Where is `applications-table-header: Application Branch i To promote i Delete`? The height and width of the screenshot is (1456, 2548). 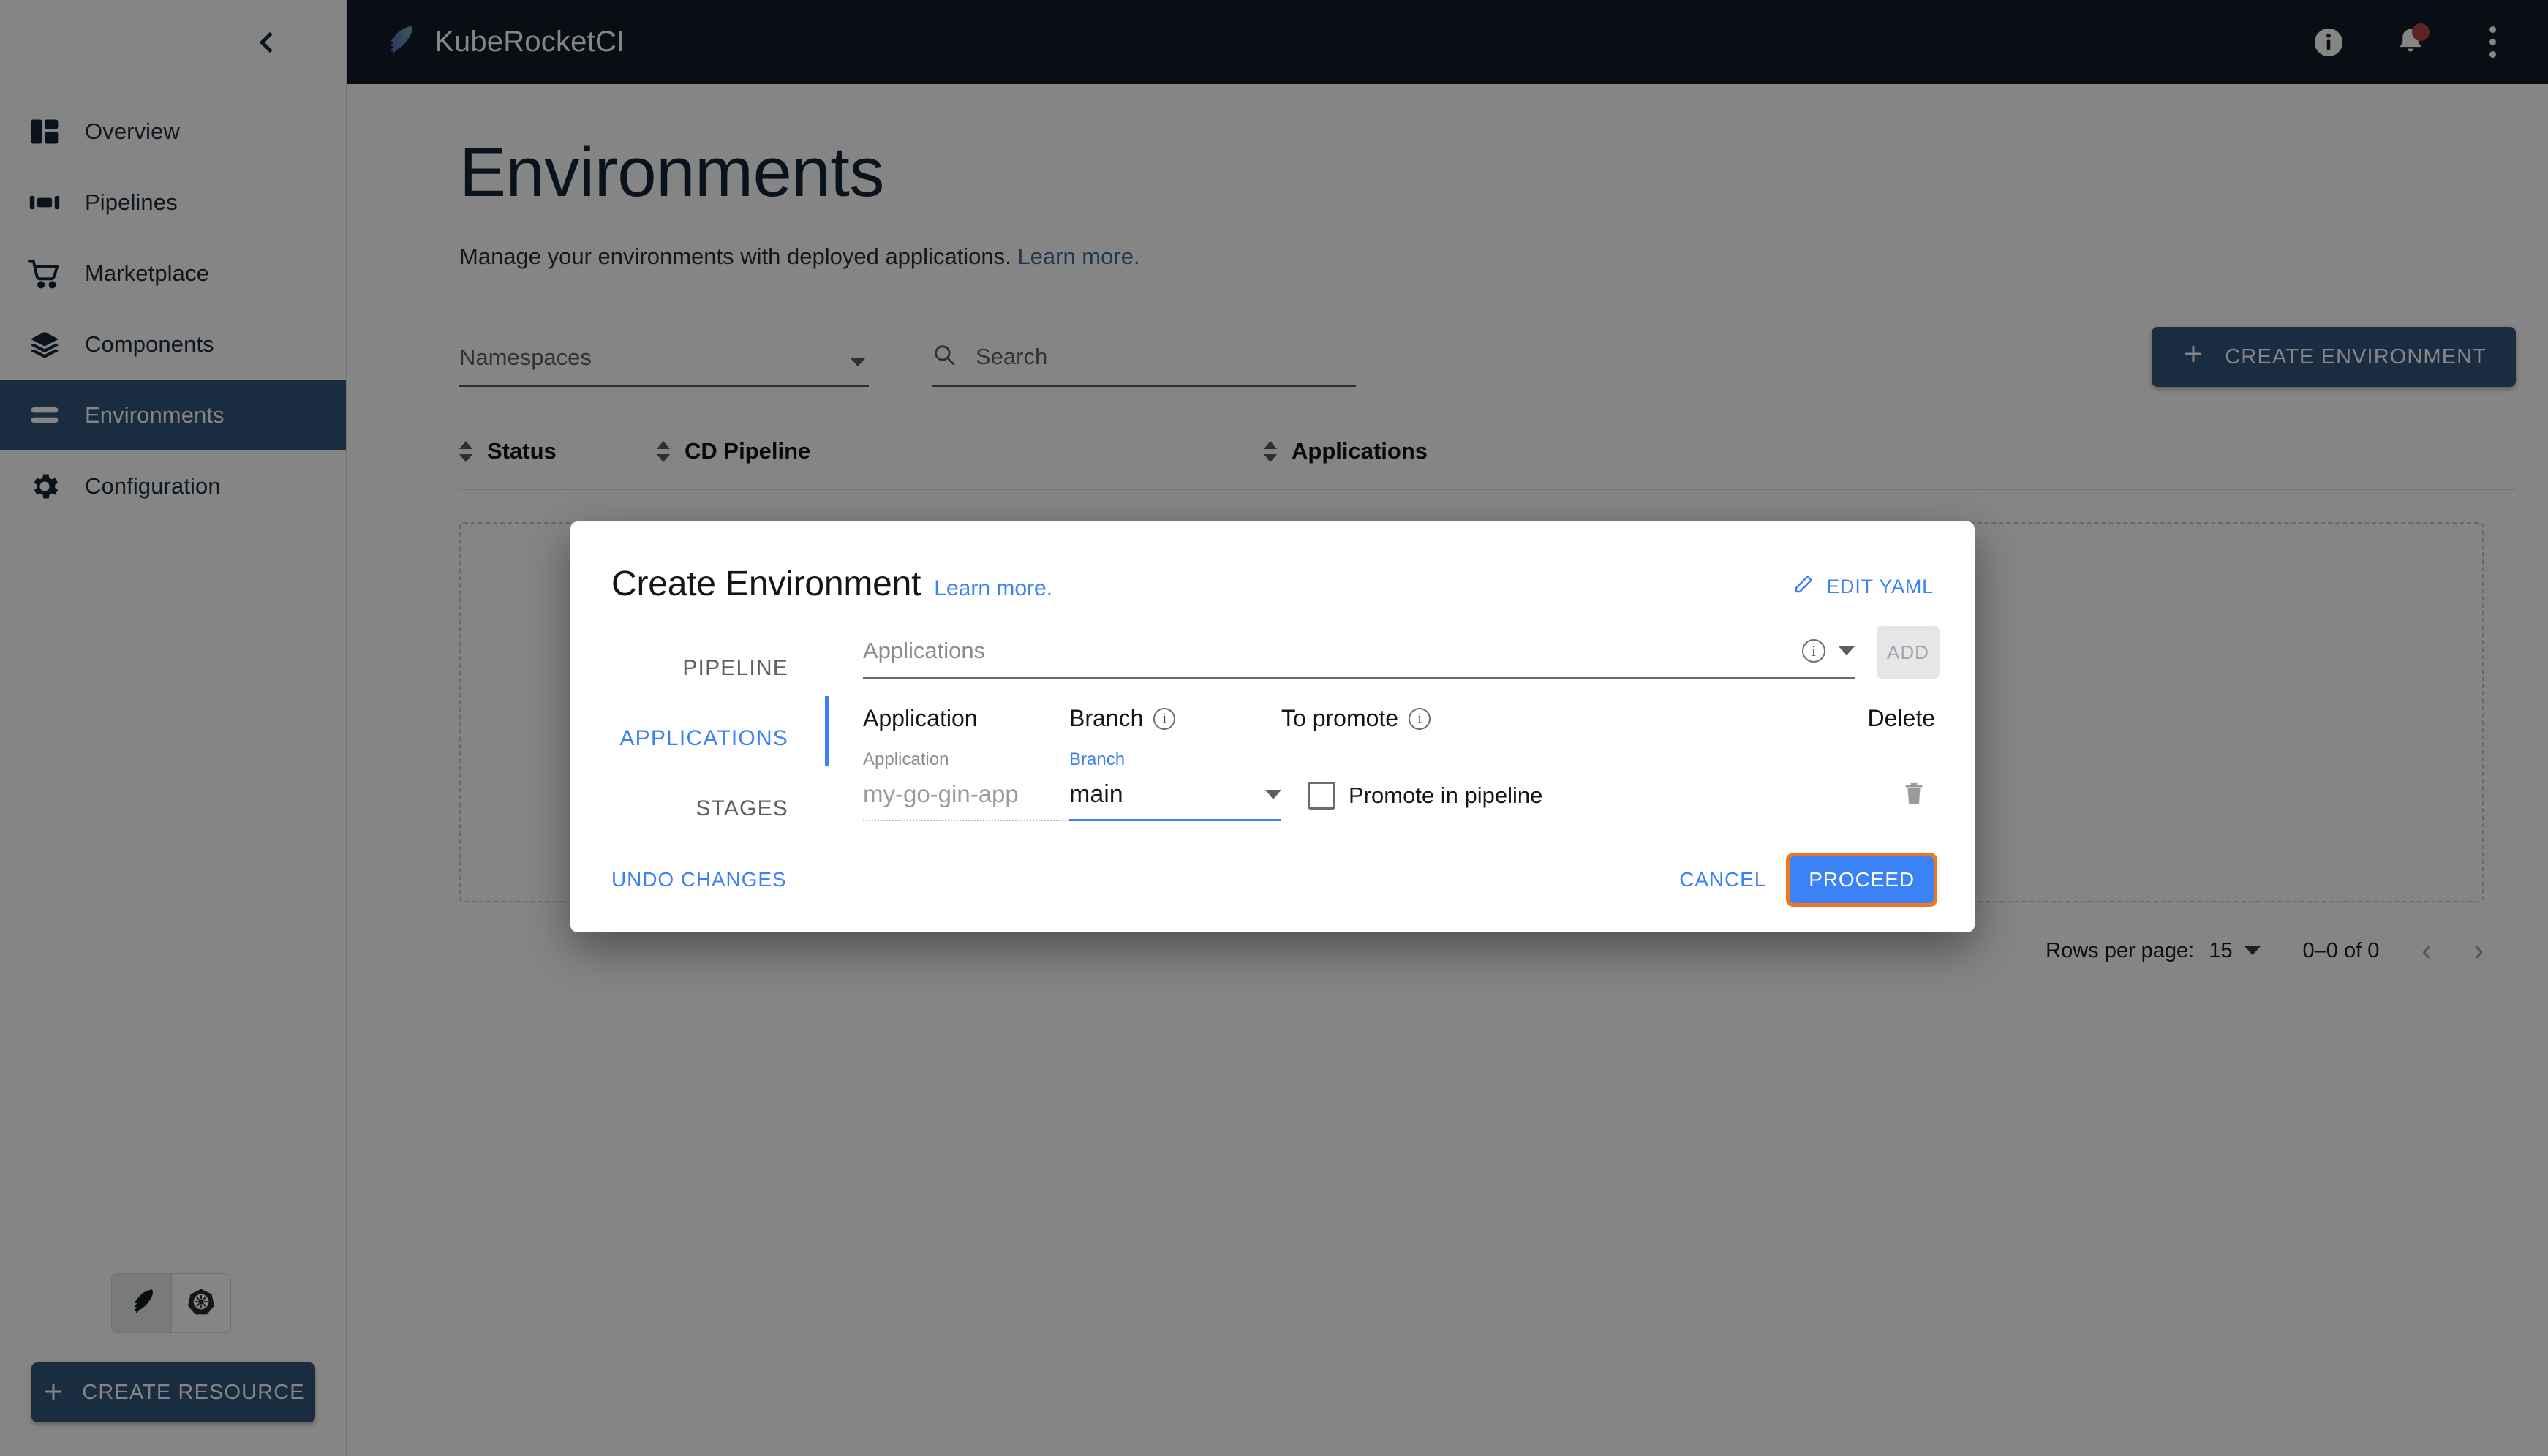
applications-table-header: Application Branch i To promote i Delete is located at coordinates (1401, 718).